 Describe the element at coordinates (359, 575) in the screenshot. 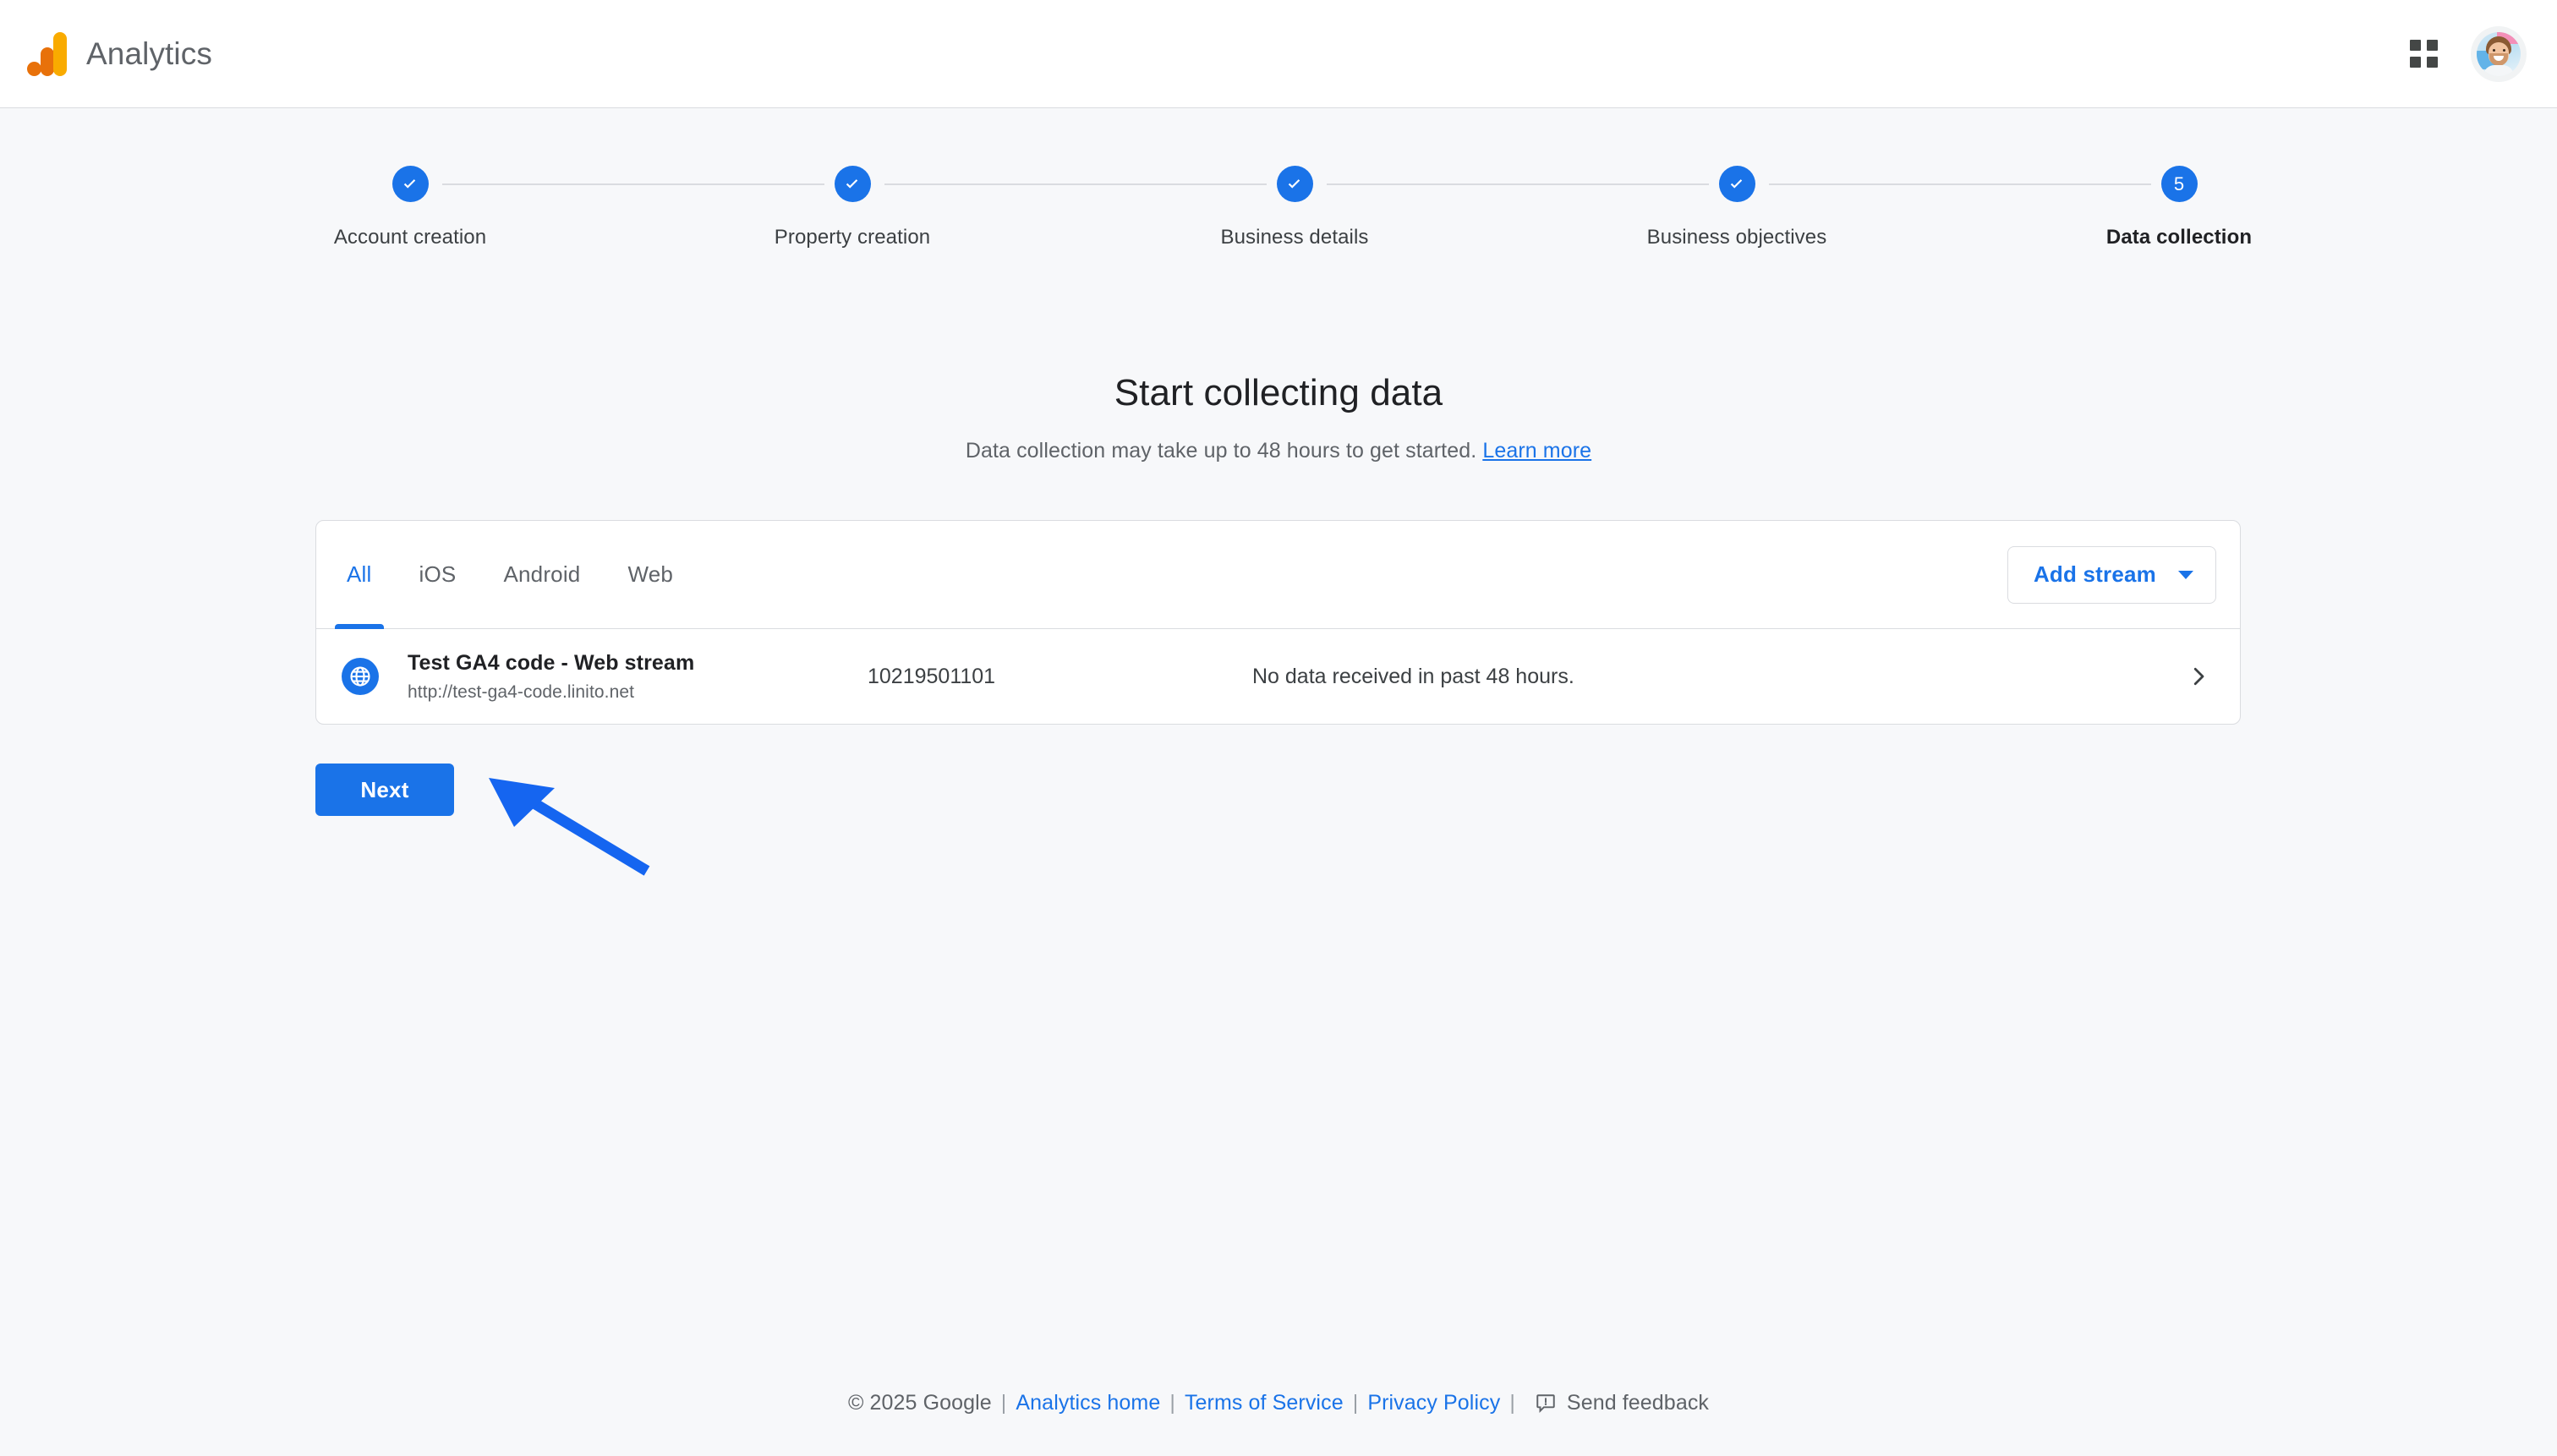

I see `tab-all: All` at that location.